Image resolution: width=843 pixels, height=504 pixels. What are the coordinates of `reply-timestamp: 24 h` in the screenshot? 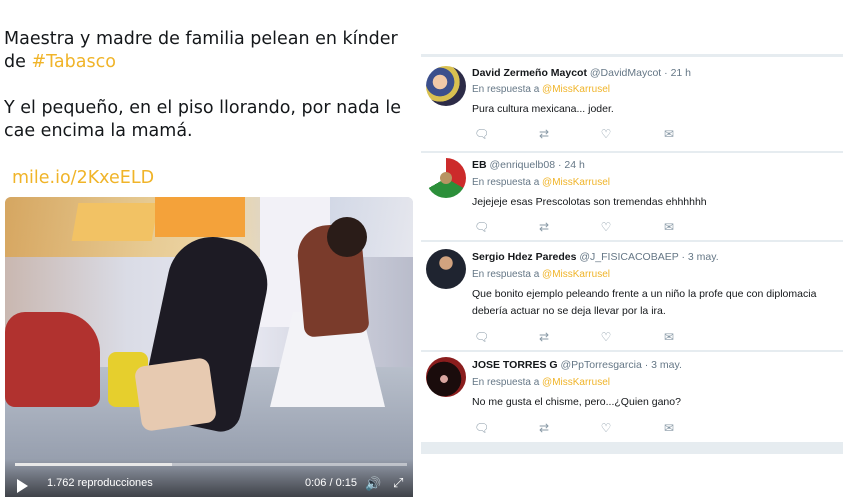 It's located at (574, 165).